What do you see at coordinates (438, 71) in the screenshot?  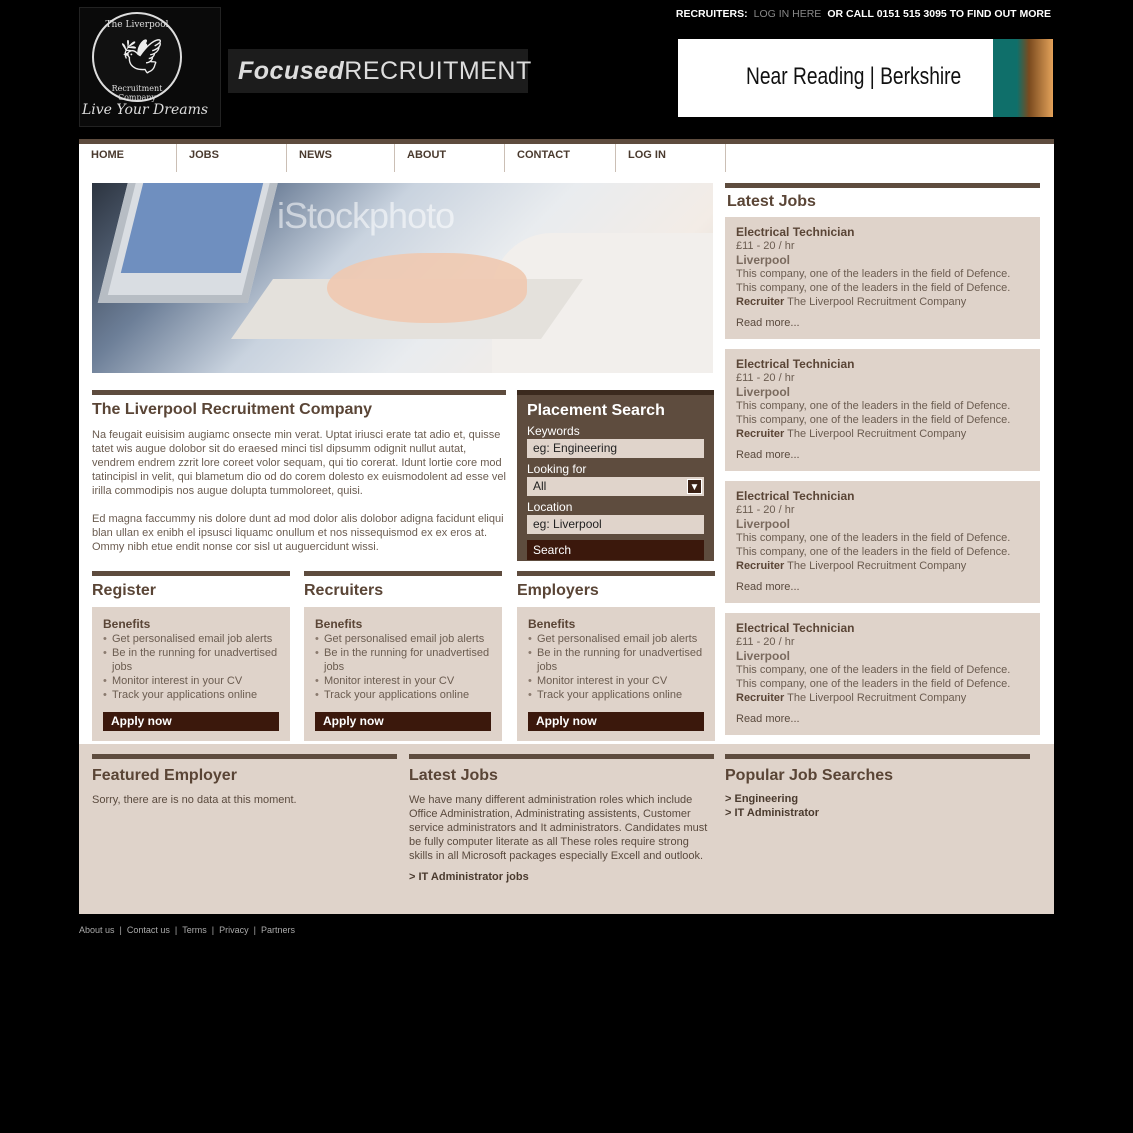 I see `brand-rest: RECRUITMENT` at bounding box center [438, 71].